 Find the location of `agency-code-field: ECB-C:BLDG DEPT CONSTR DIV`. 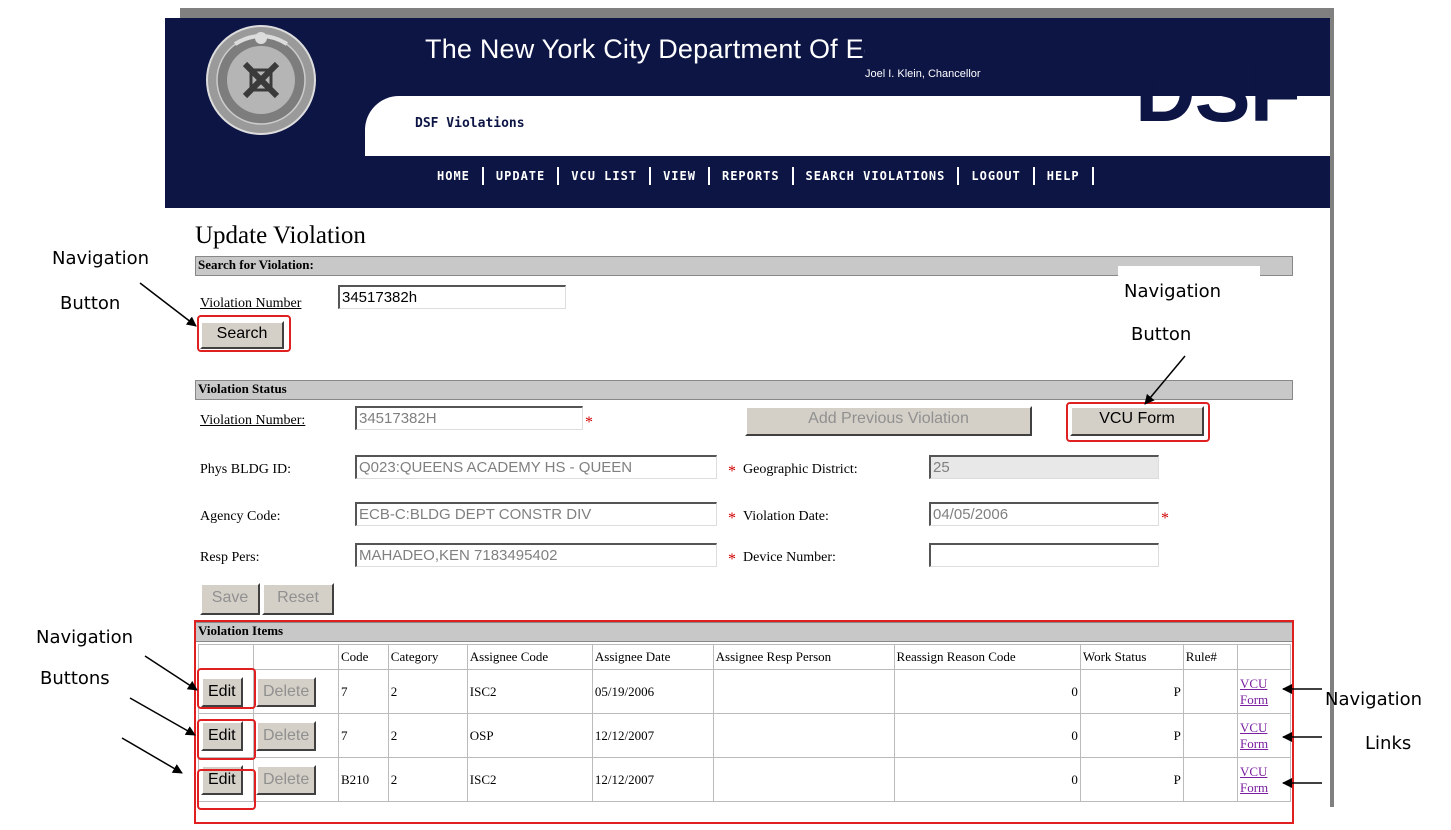

agency-code-field: ECB-C:BLDG DEPT CONSTR DIV is located at coordinates (536, 514).